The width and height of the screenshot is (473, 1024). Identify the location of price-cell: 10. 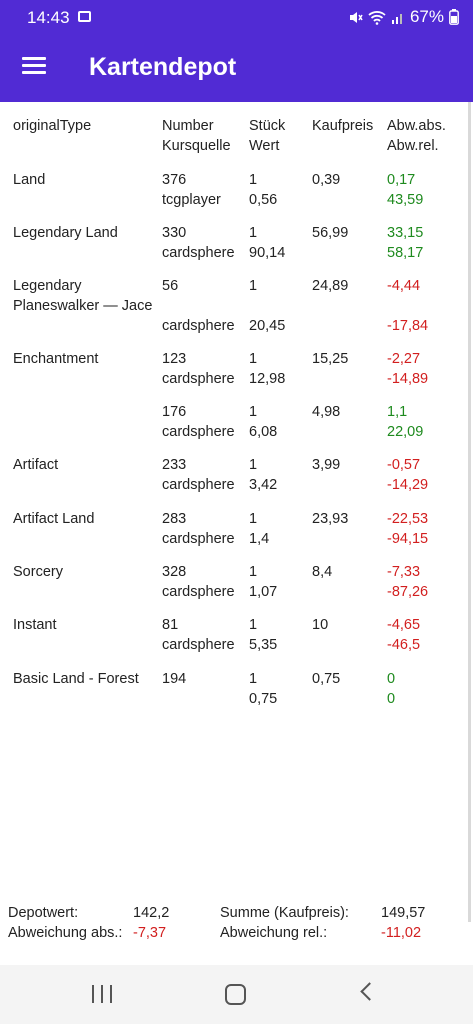
(320, 625).